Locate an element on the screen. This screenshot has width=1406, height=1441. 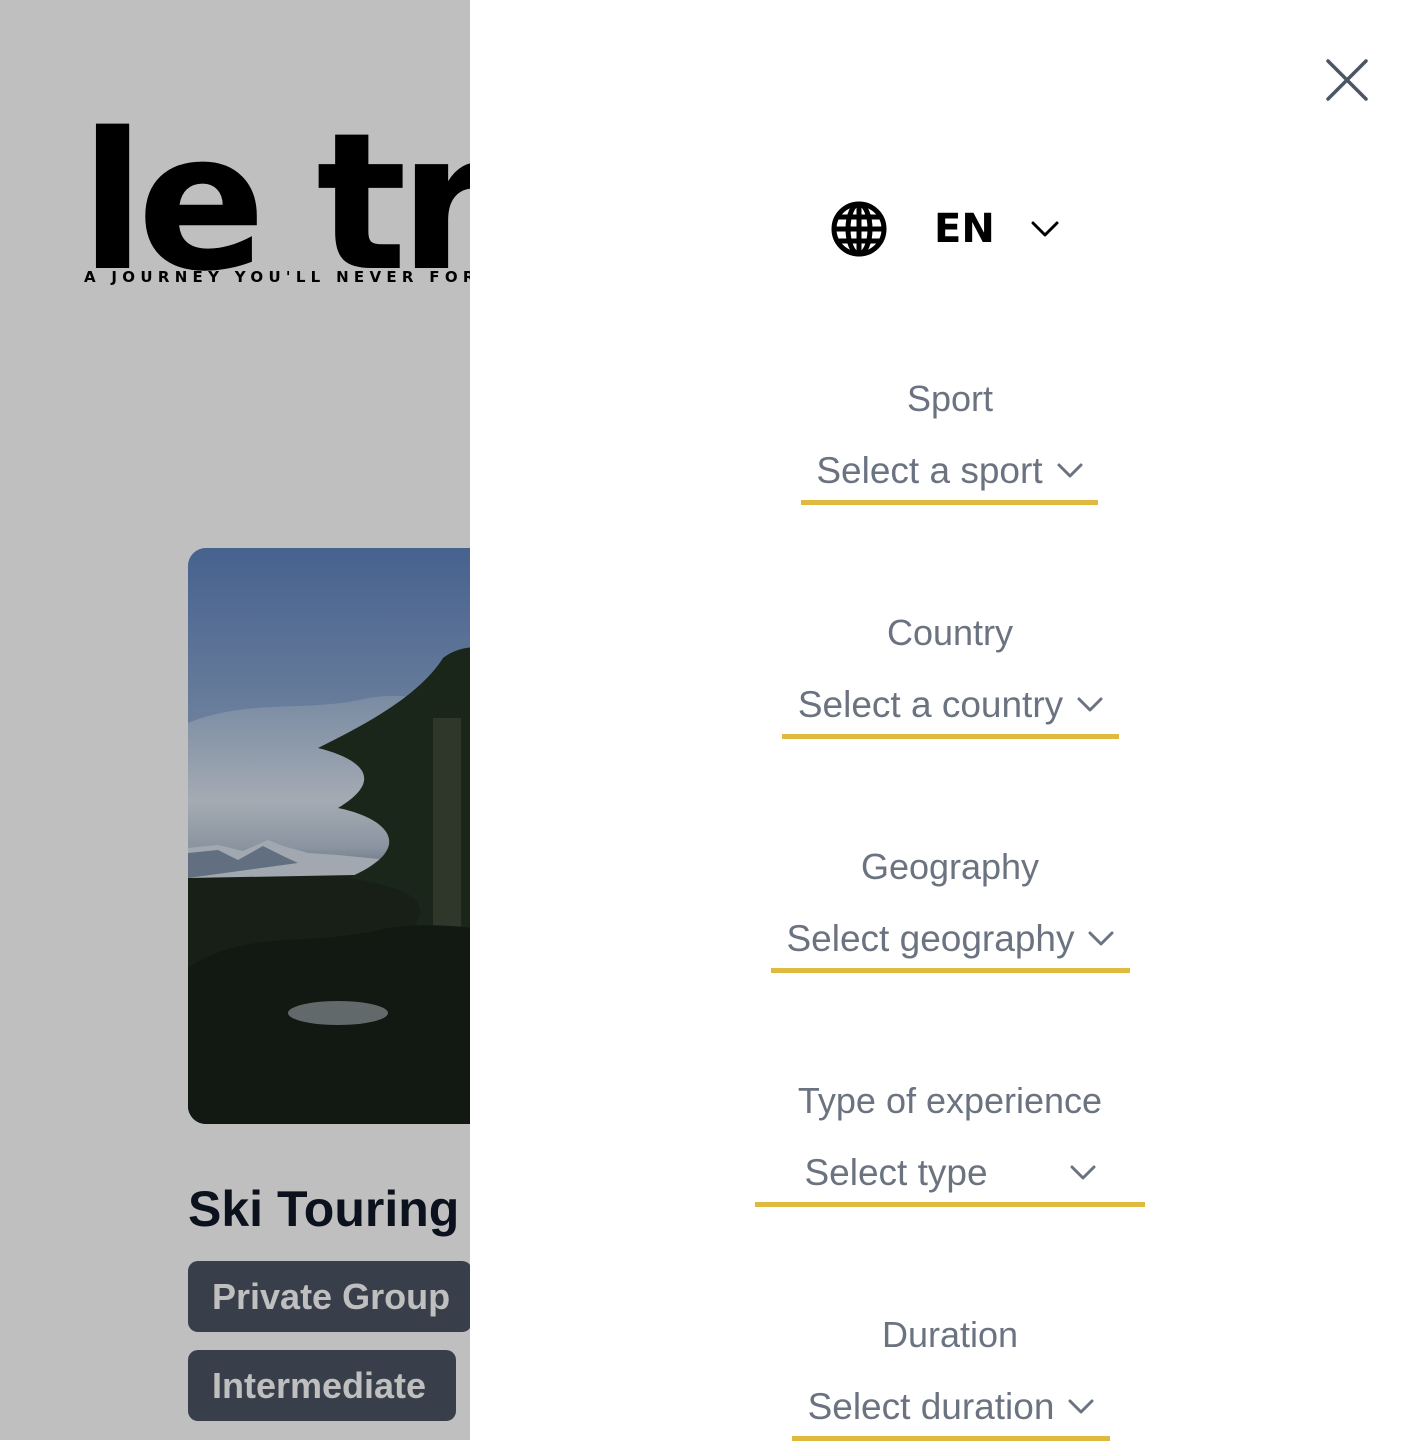
country-select-placeholder: Select a country is located at coordinates (930, 704).